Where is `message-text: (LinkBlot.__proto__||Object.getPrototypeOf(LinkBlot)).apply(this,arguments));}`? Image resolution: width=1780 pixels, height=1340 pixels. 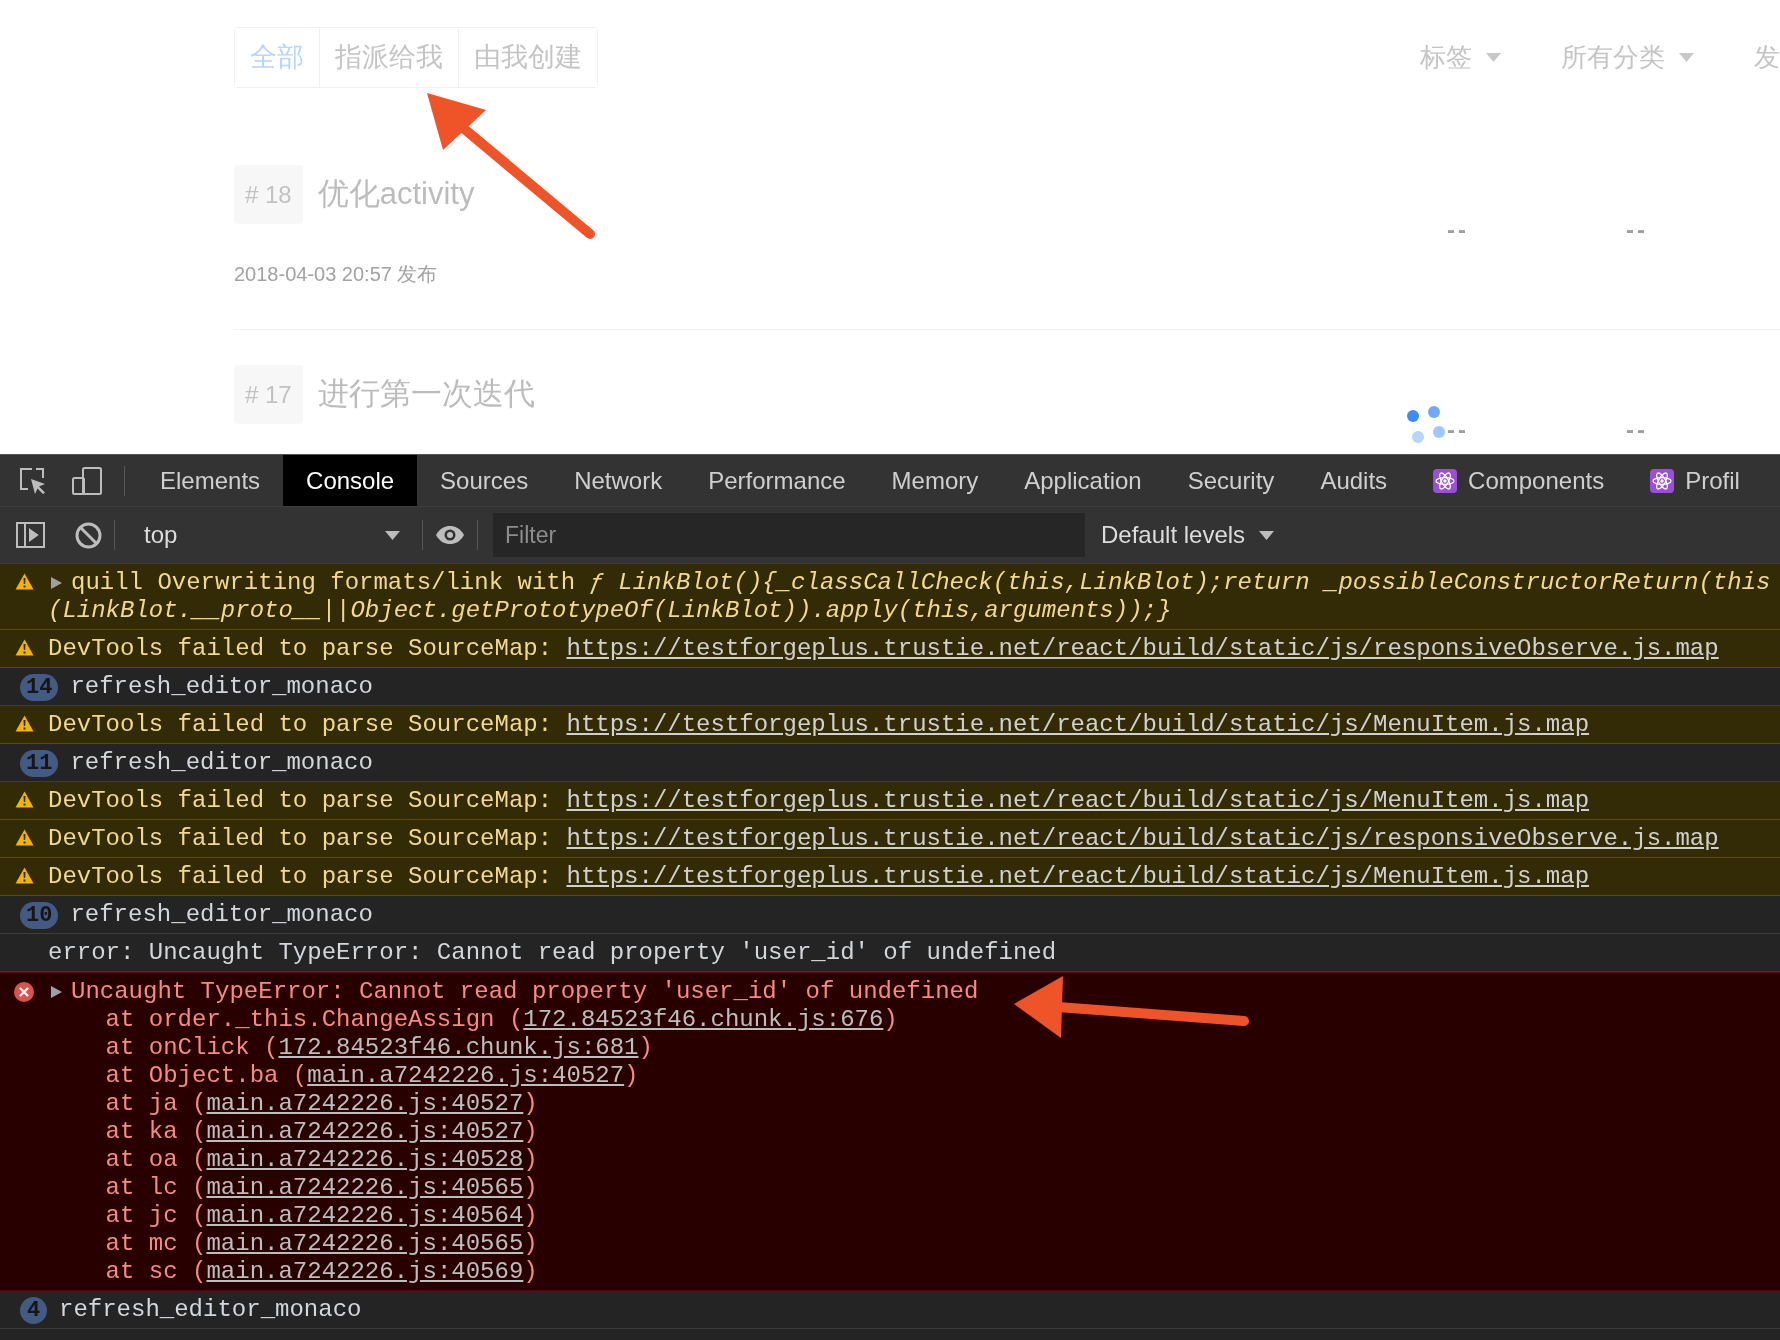
message-text: (LinkBlot.__proto__||Object.getPrototypeOf(LinkBlot)).apply(this,arguments));} is located at coordinates (610, 611).